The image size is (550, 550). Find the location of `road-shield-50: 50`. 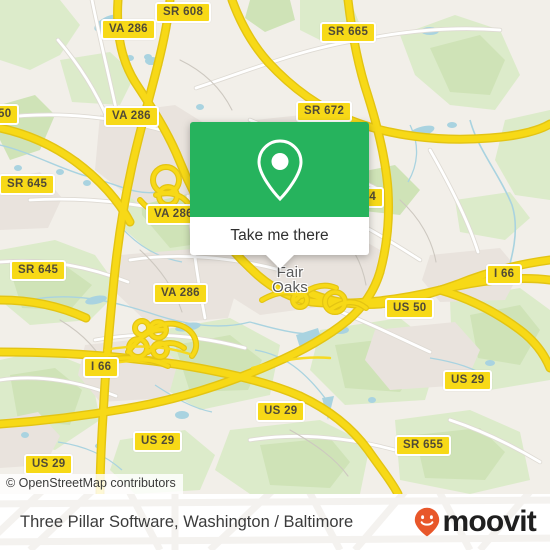

road-shield-50: 50 is located at coordinates (10, 114).